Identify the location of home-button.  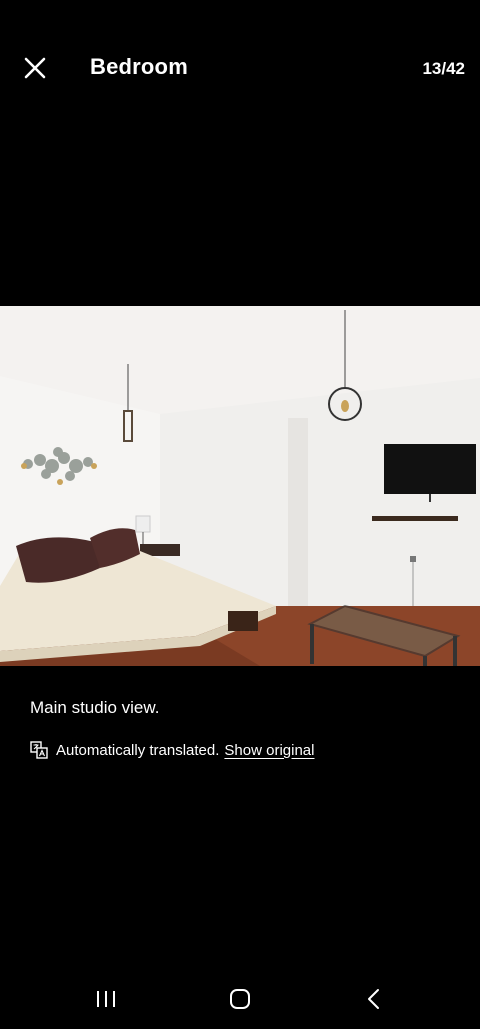
(240, 999).